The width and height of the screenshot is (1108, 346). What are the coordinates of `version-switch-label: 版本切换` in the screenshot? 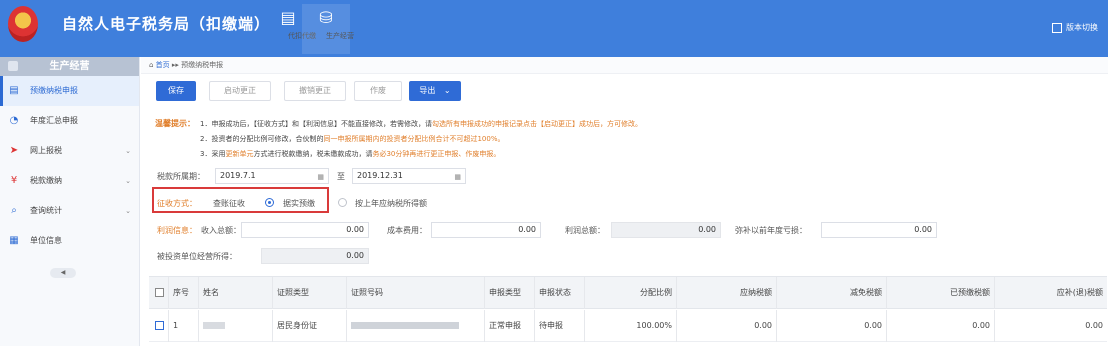 It's located at (1082, 27).